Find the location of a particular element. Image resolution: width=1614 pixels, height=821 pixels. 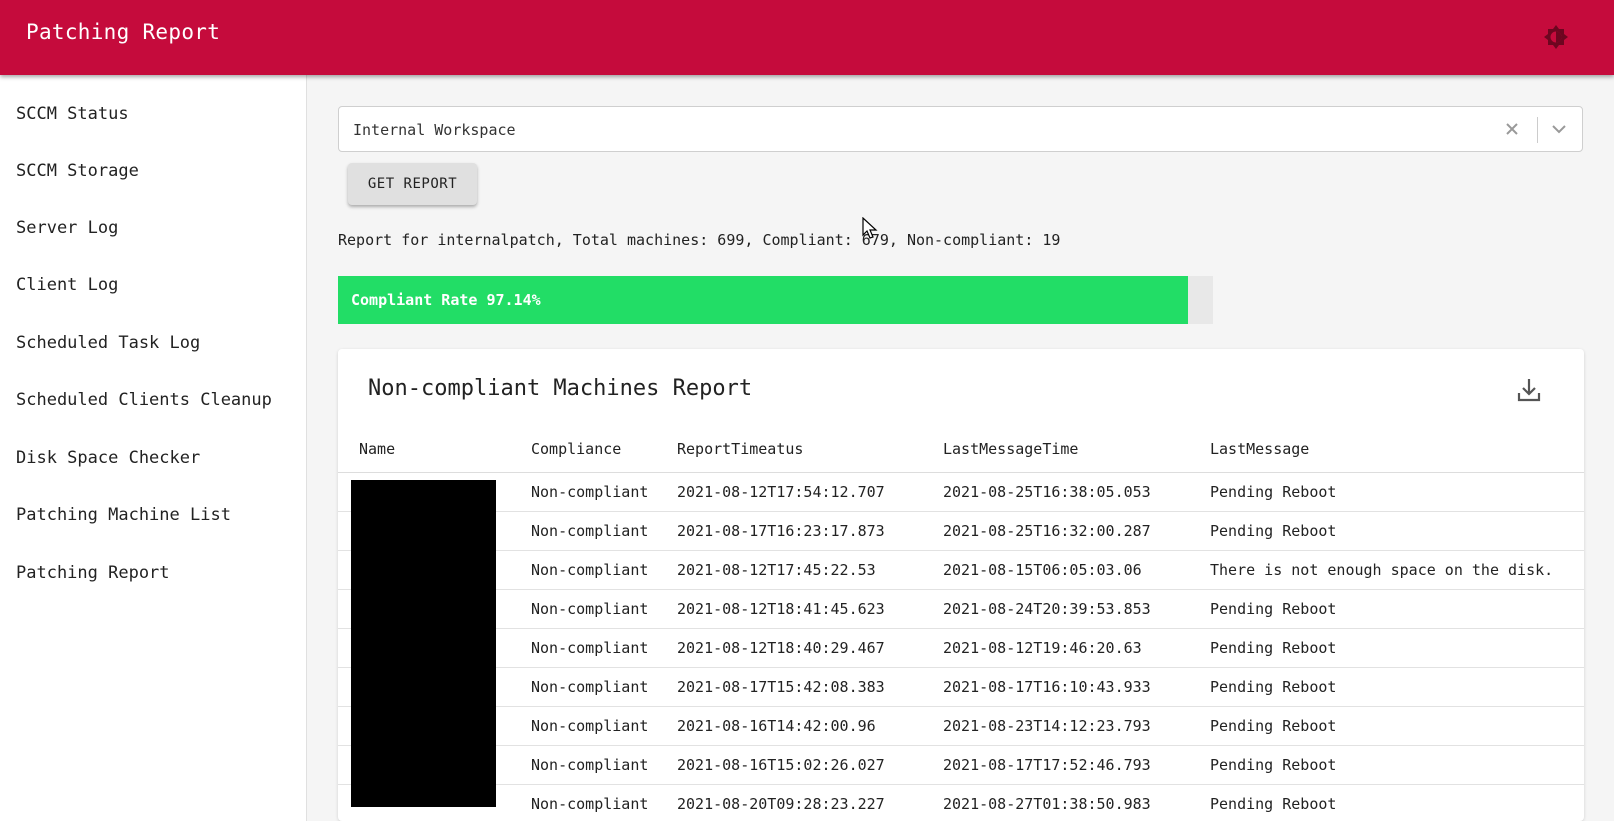

get-report-button-label: GET REPORT is located at coordinates (412, 184).